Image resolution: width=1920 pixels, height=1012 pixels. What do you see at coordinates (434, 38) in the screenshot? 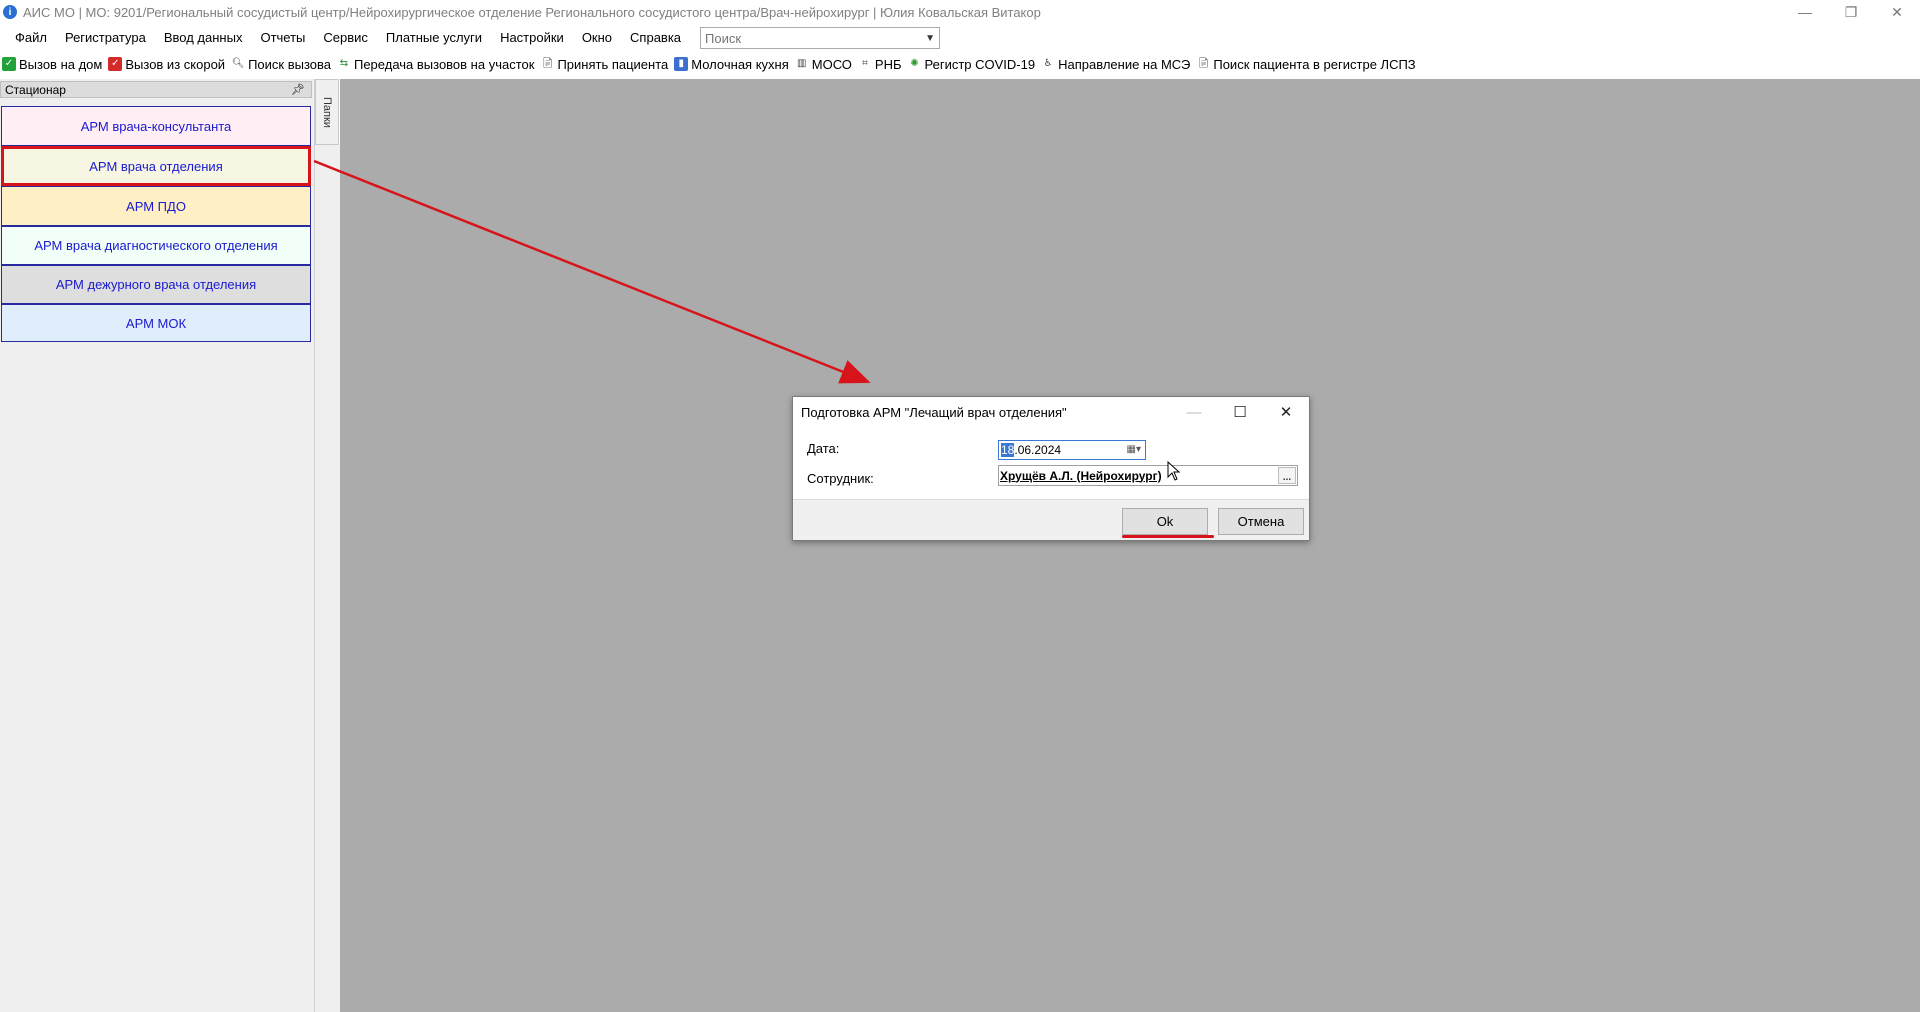
I see `menu-paid-services: Платные услуги` at bounding box center [434, 38].